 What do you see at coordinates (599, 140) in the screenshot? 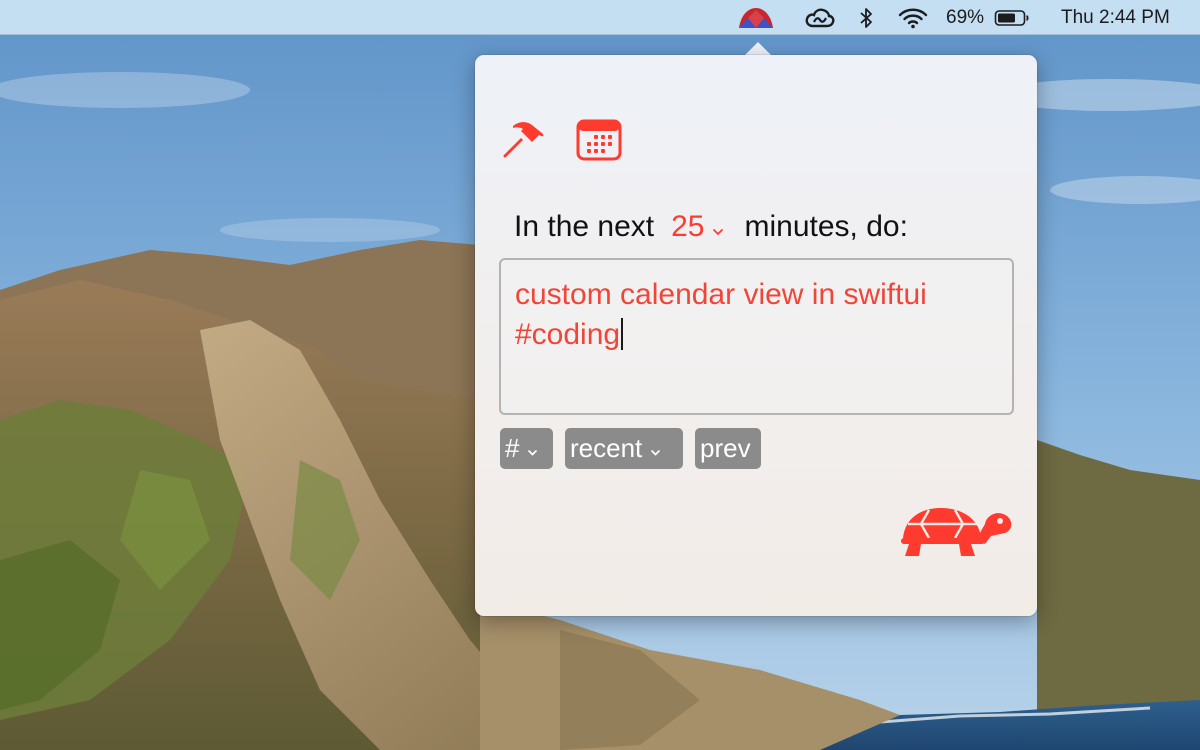
I see `calendar-icon` at bounding box center [599, 140].